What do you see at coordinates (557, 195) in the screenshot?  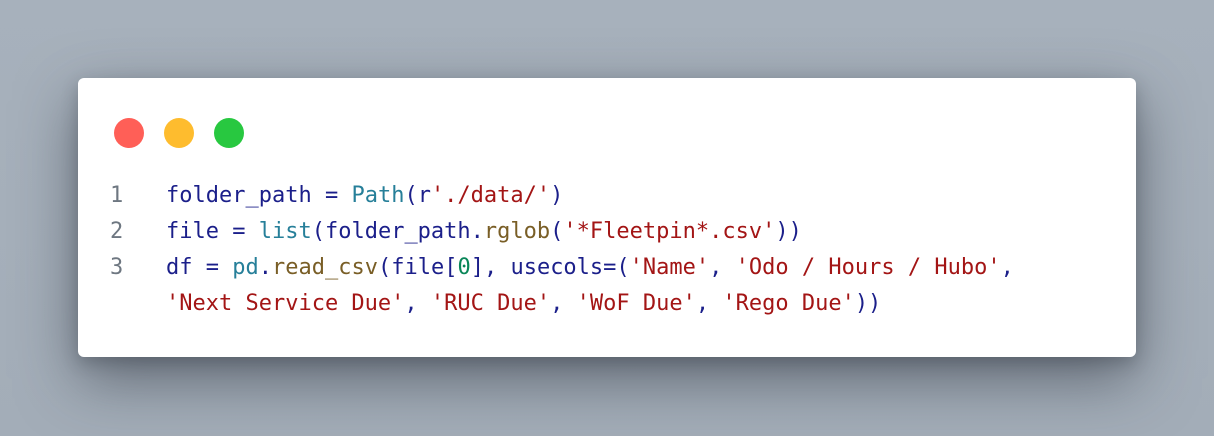 I see `code-token: )` at bounding box center [557, 195].